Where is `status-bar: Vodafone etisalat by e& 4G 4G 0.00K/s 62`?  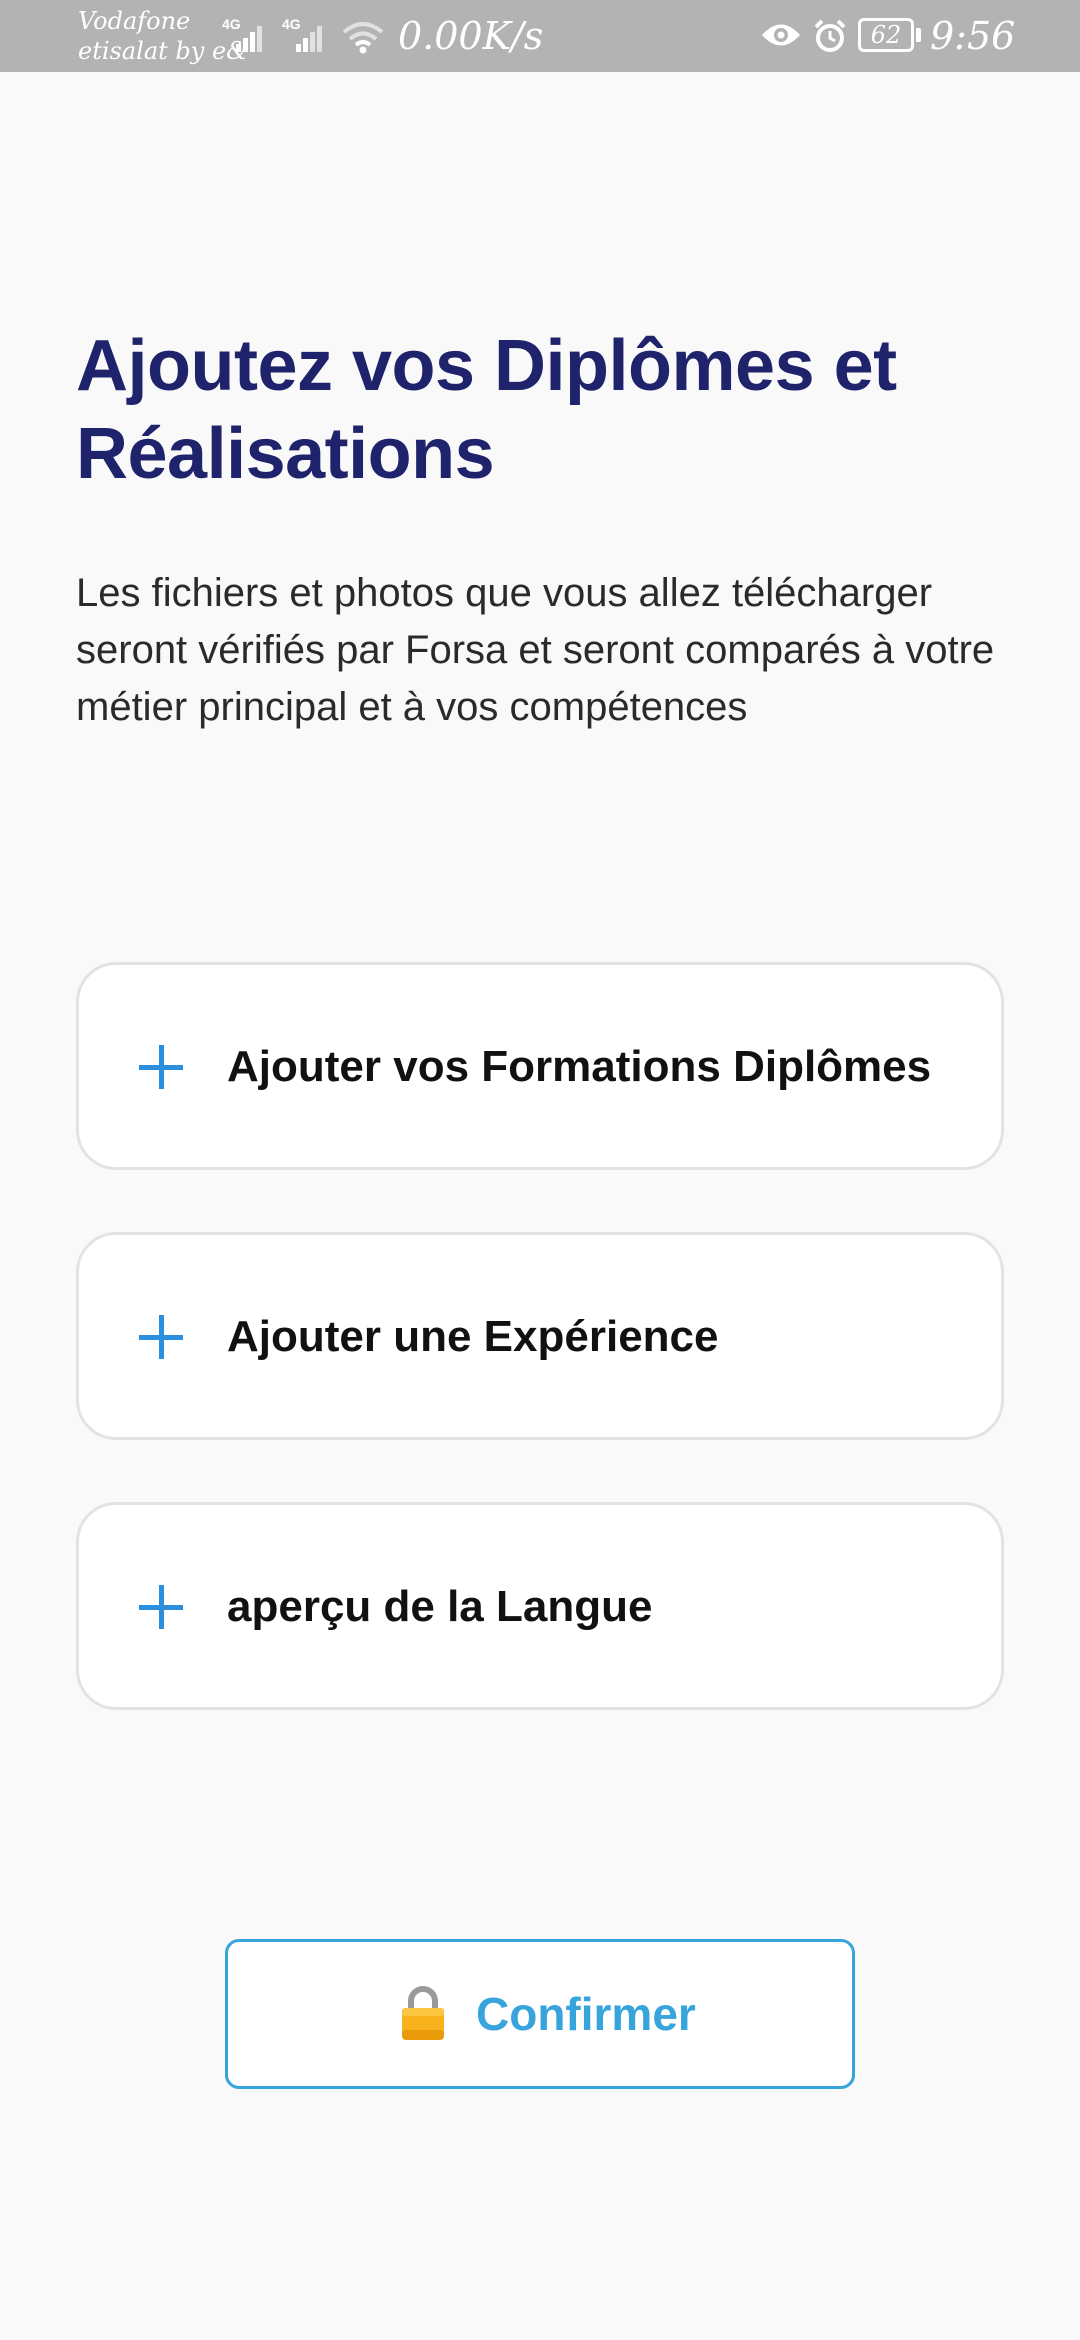
status-bar: Vodafone etisalat by e& 4G 4G 0.00K/s 62 is located at coordinates (540, 36).